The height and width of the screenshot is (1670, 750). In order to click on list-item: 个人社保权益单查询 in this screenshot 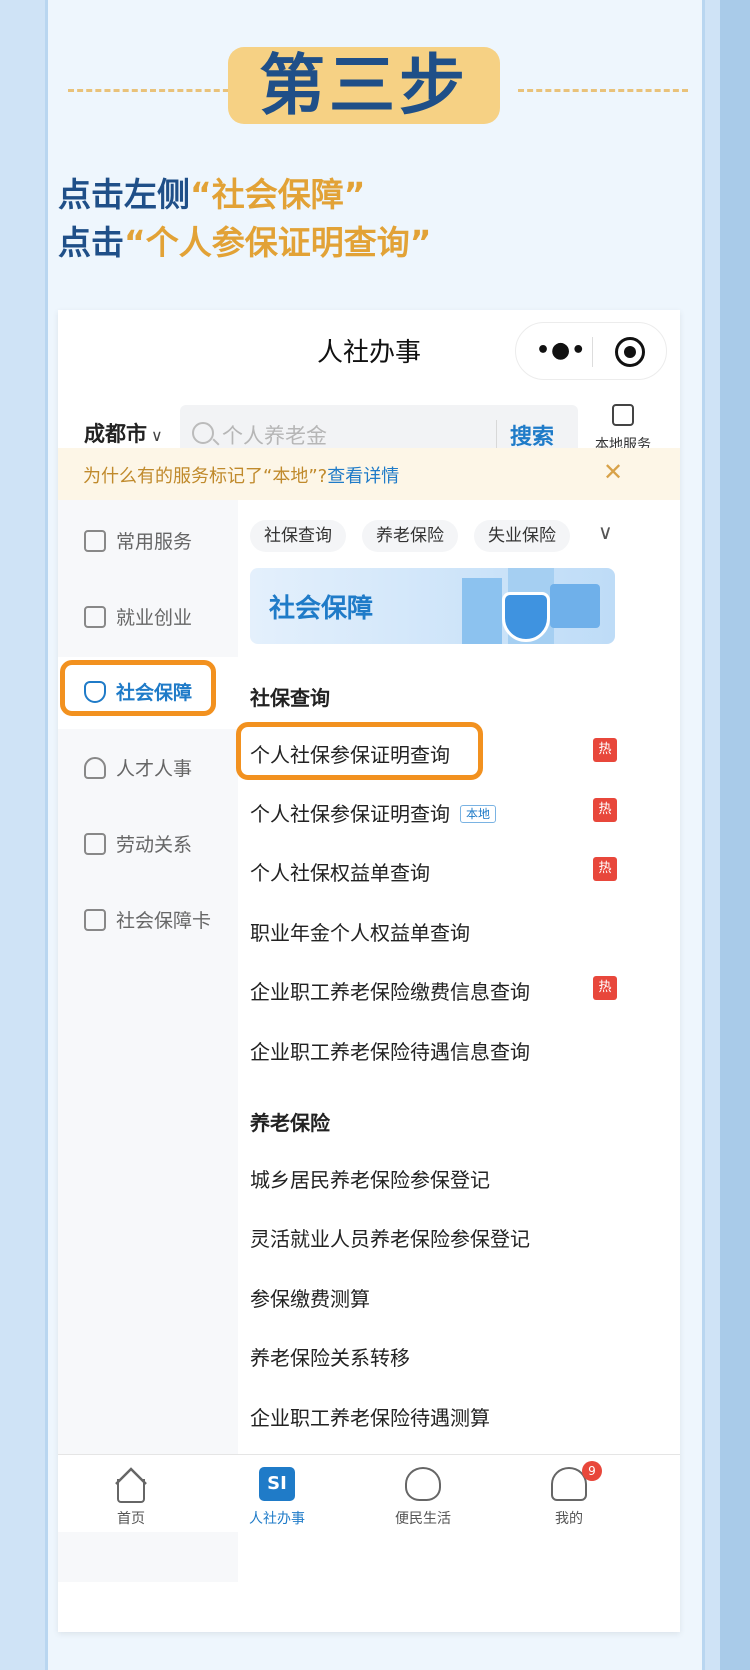, I will do `click(340, 871)`.